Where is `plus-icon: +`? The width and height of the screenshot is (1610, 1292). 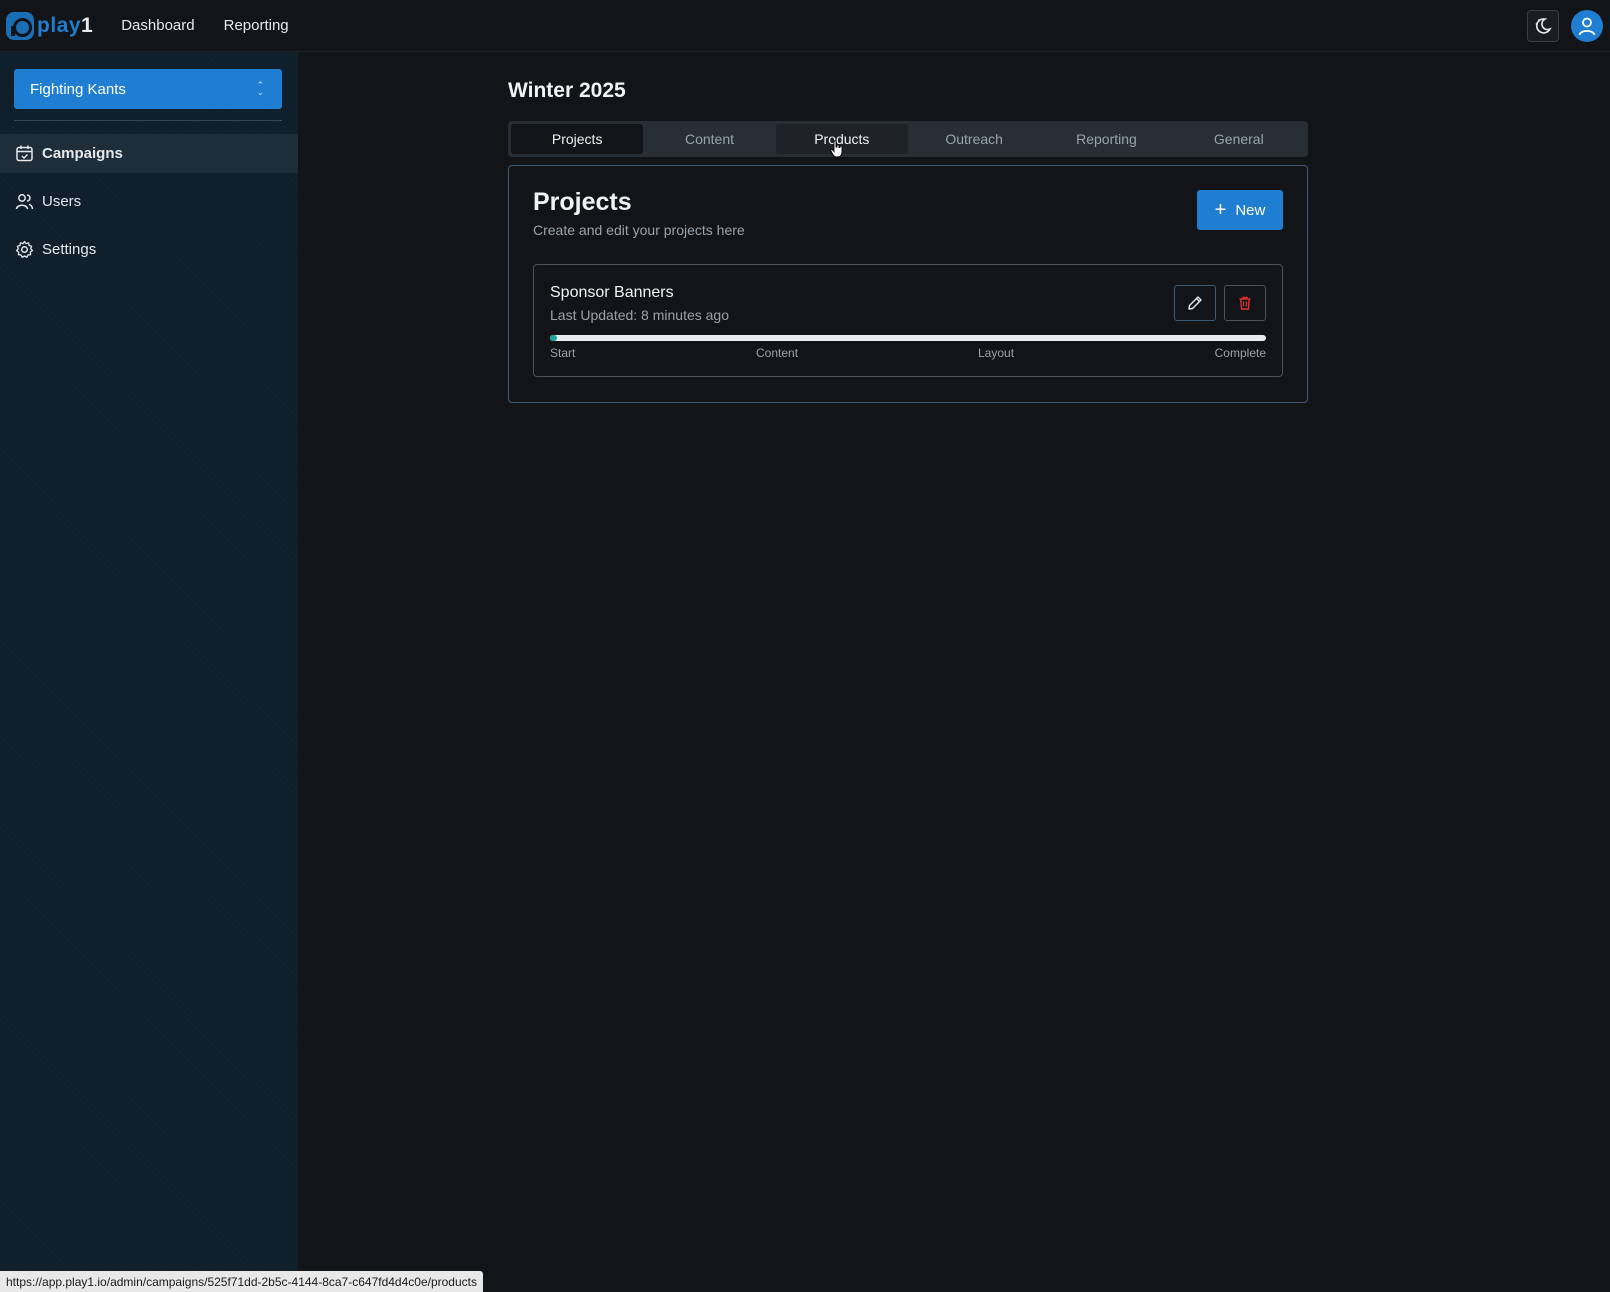
plus-icon: + is located at coordinates (1220, 210).